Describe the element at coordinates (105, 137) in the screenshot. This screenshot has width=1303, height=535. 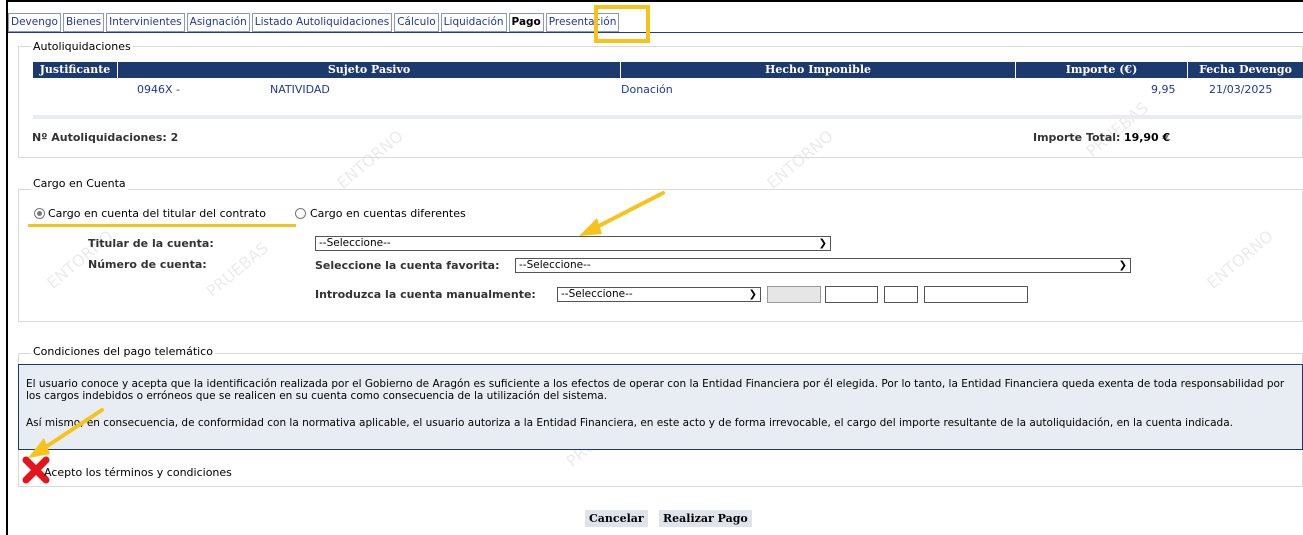
I see `autoliquidaciones-count: Nº Autoliquidaciones: 2` at that location.